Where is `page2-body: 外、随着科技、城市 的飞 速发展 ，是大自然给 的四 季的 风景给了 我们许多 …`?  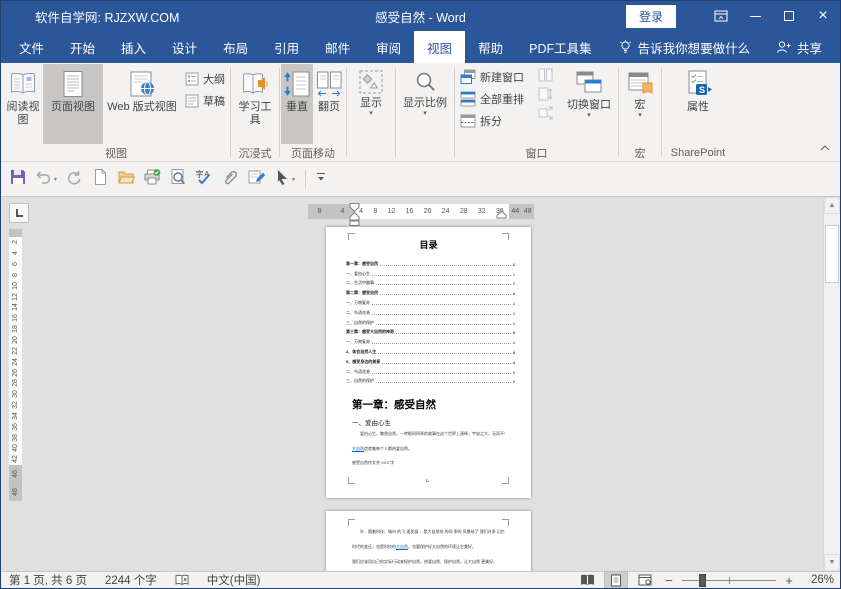 page2-body: 外、随着科技、城市 的飞 速发展 ，是大自然给 的四 季的 风景给了 我们许多 … is located at coordinates (428, 547).